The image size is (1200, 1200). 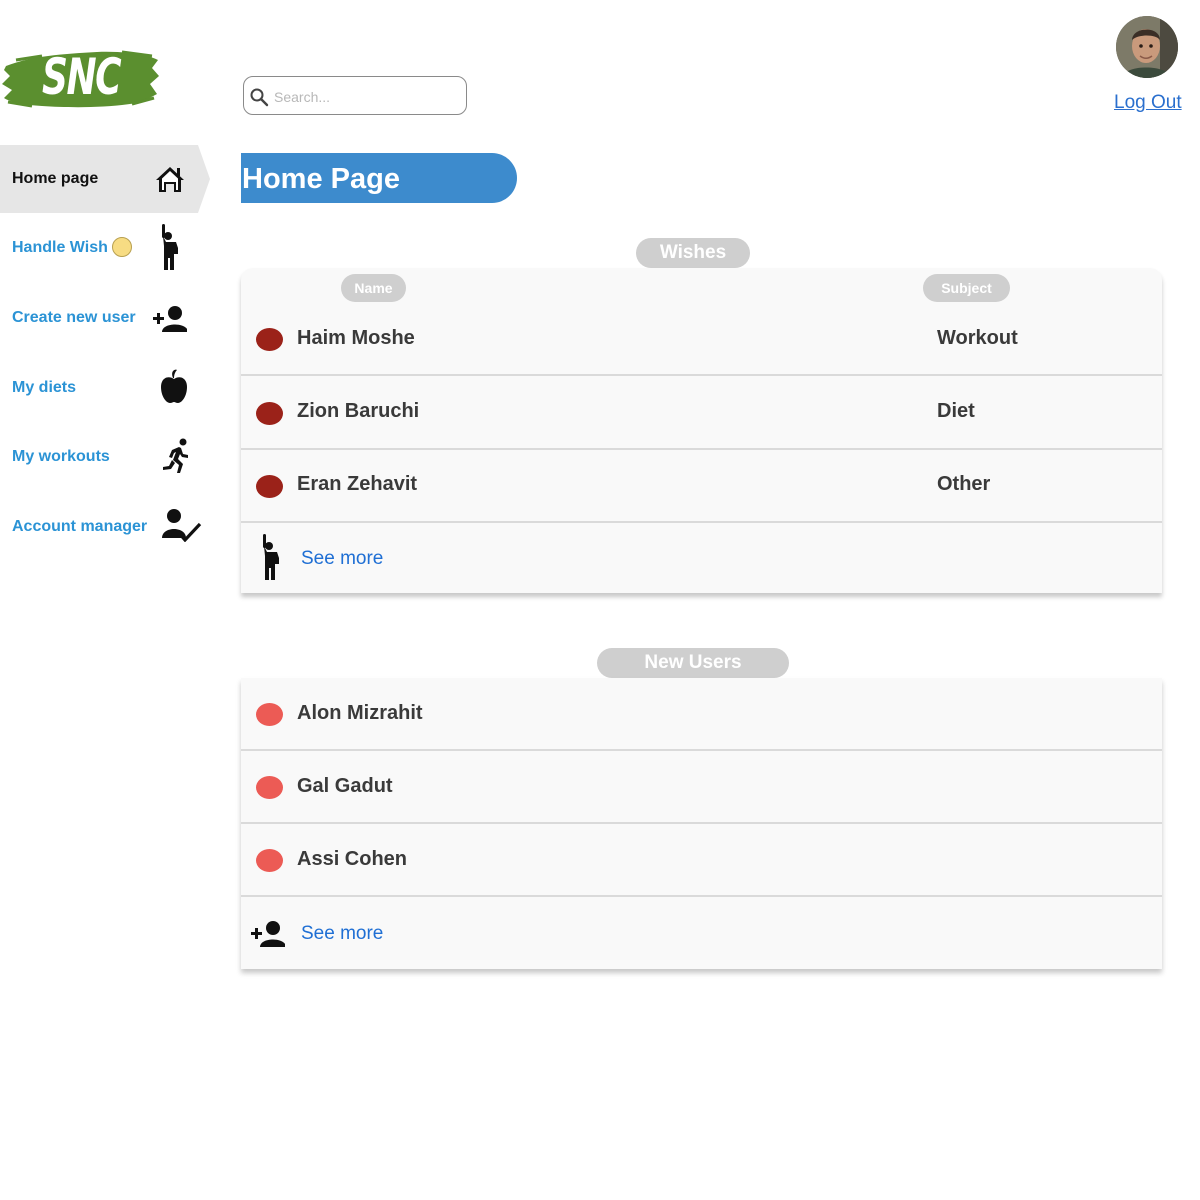 I want to click on page-title-text: Home Page, so click(x=321, y=179).